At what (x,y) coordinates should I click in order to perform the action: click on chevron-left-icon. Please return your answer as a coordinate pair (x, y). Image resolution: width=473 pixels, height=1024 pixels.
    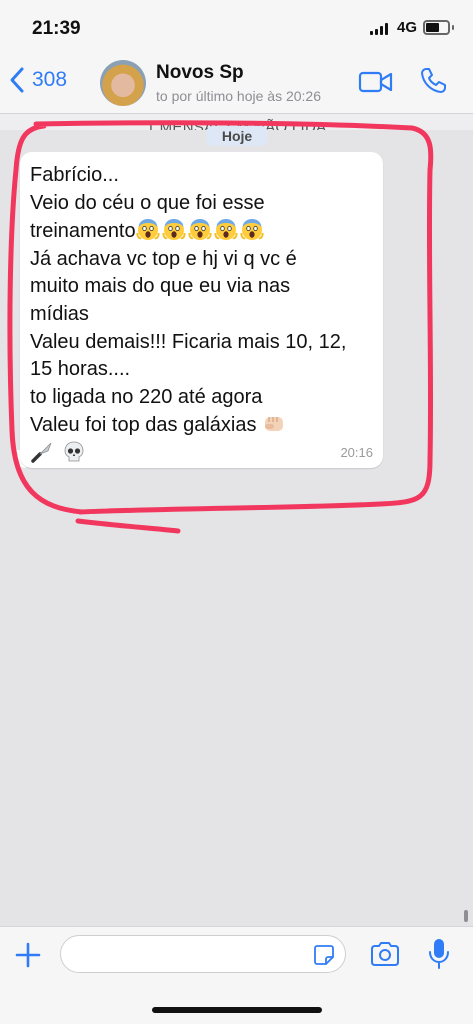
    Looking at the image, I should click on (17, 80).